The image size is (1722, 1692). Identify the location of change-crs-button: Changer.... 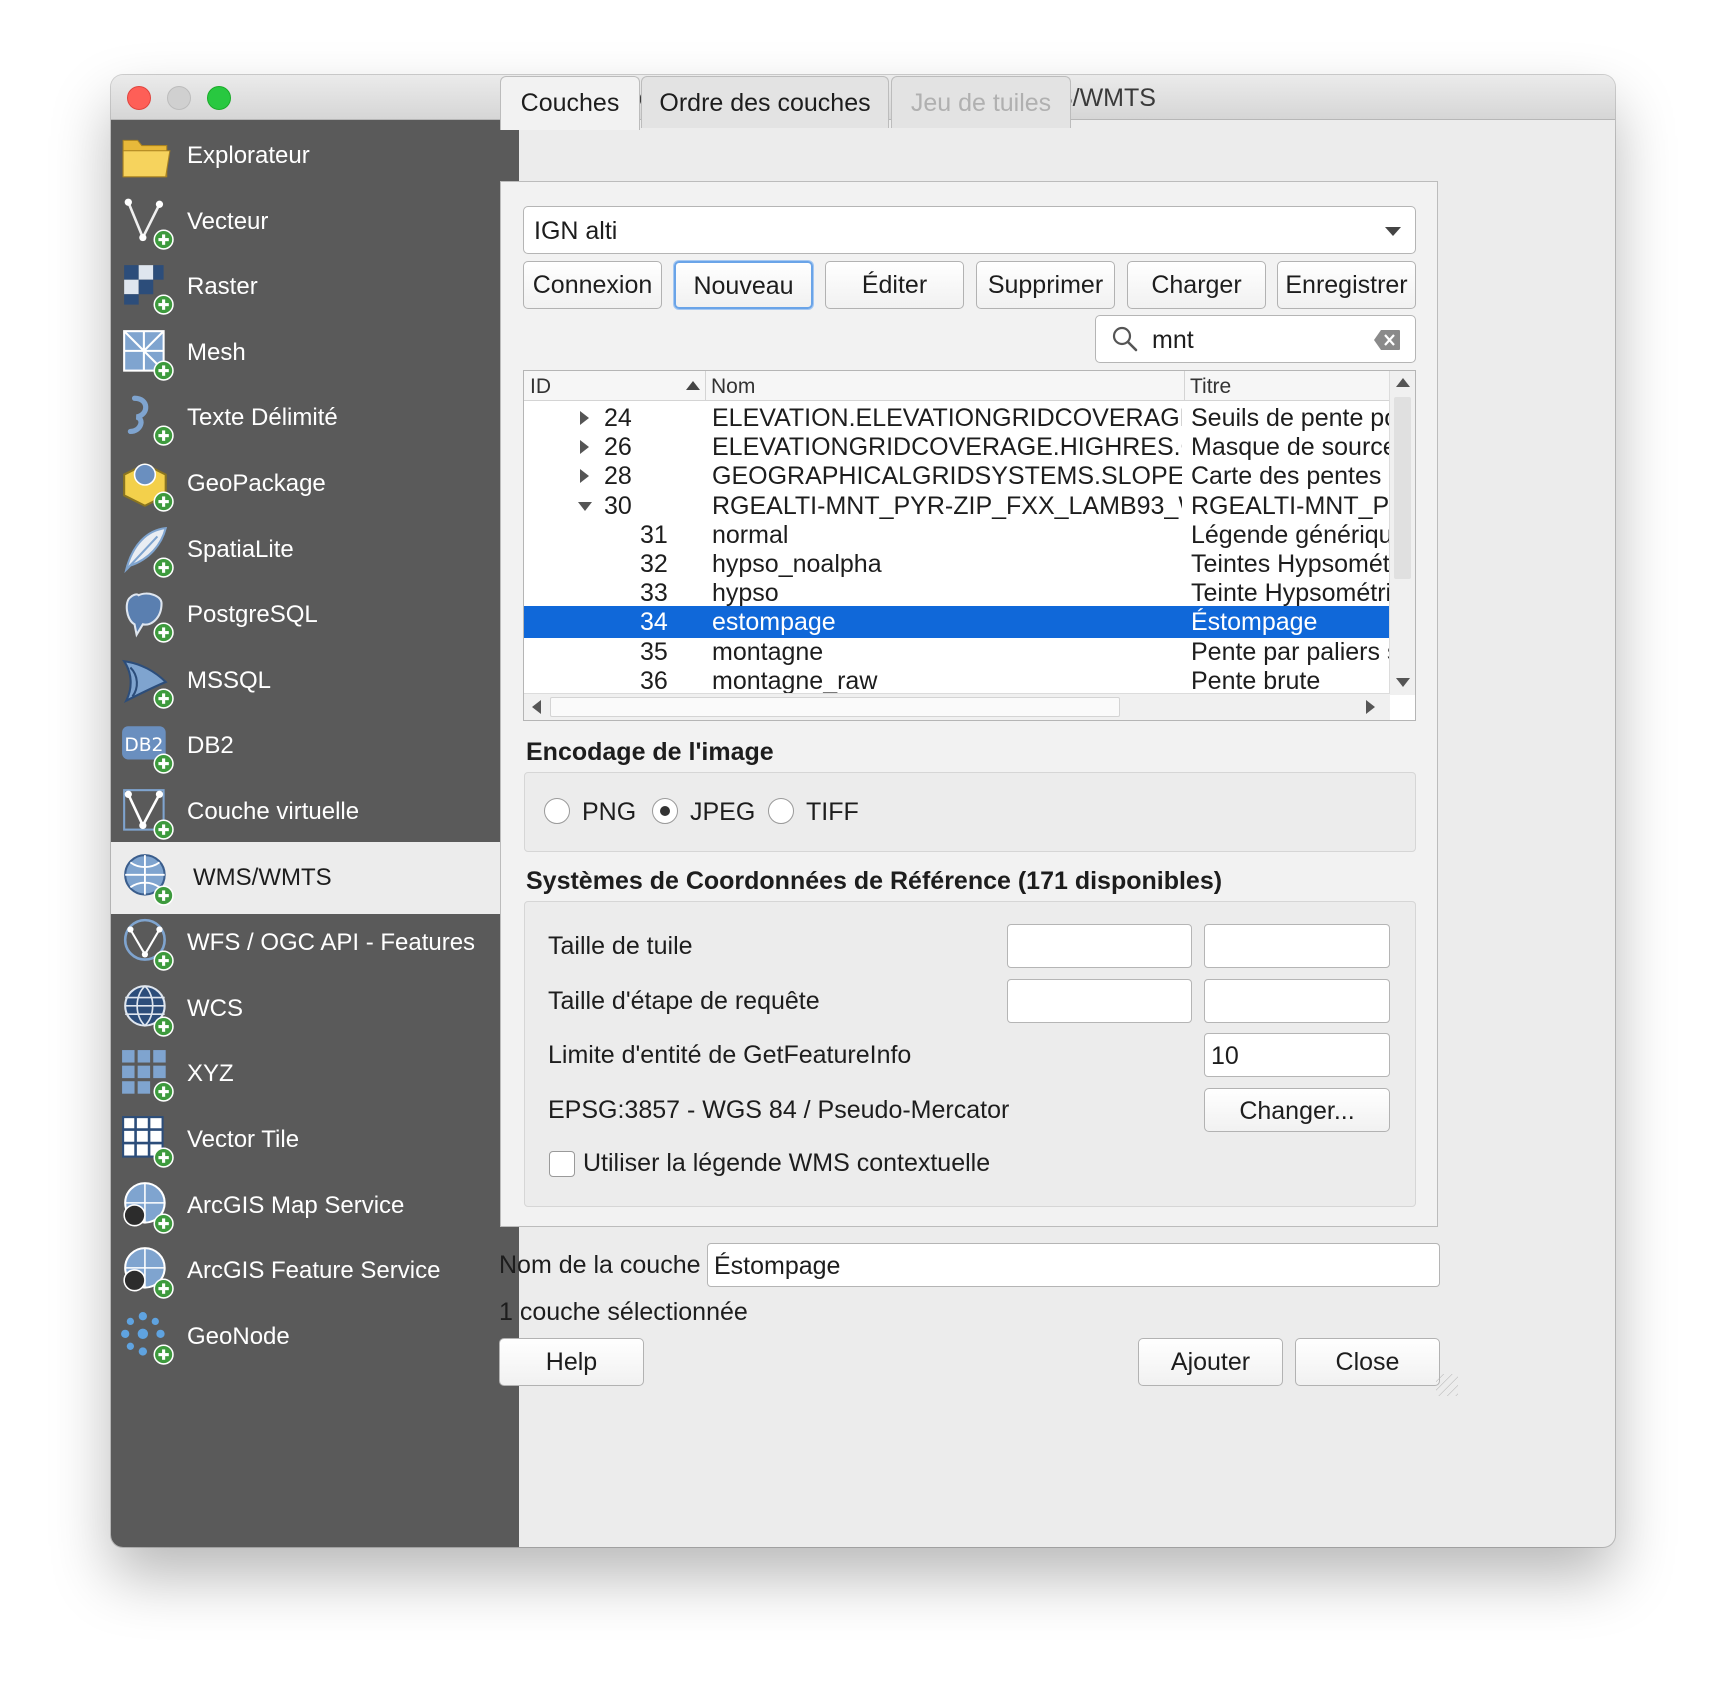
(1297, 1110).